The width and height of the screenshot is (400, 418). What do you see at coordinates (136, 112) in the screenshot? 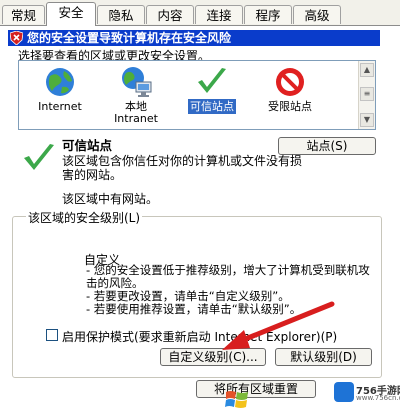
I see `zone-label: 本地 Intranet` at bounding box center [136, 112].